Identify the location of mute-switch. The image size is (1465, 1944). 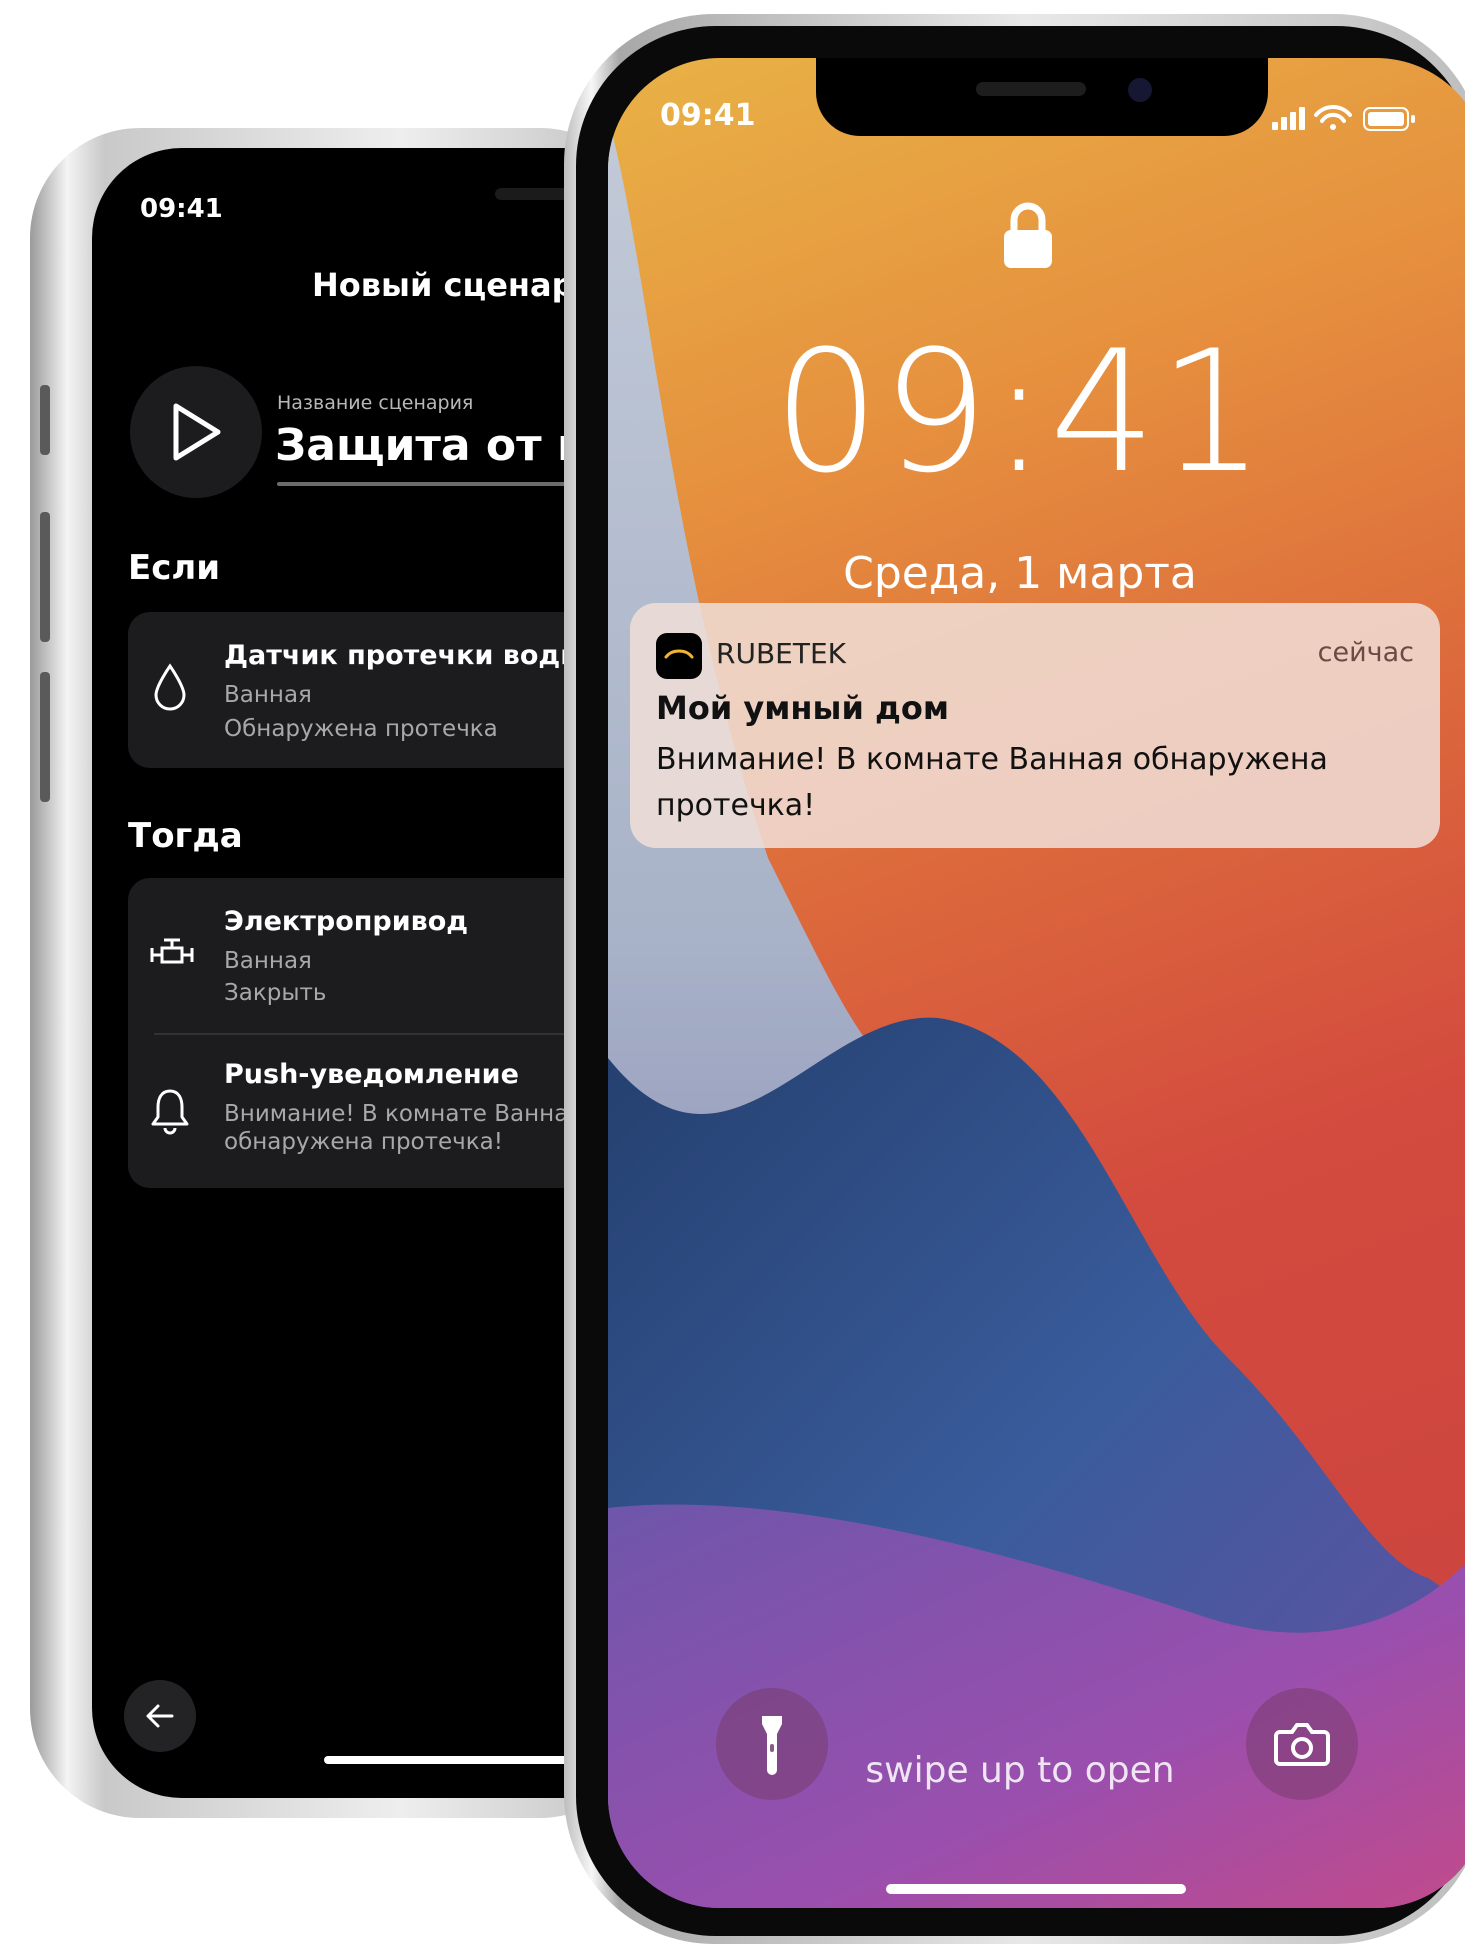
(45, 420).